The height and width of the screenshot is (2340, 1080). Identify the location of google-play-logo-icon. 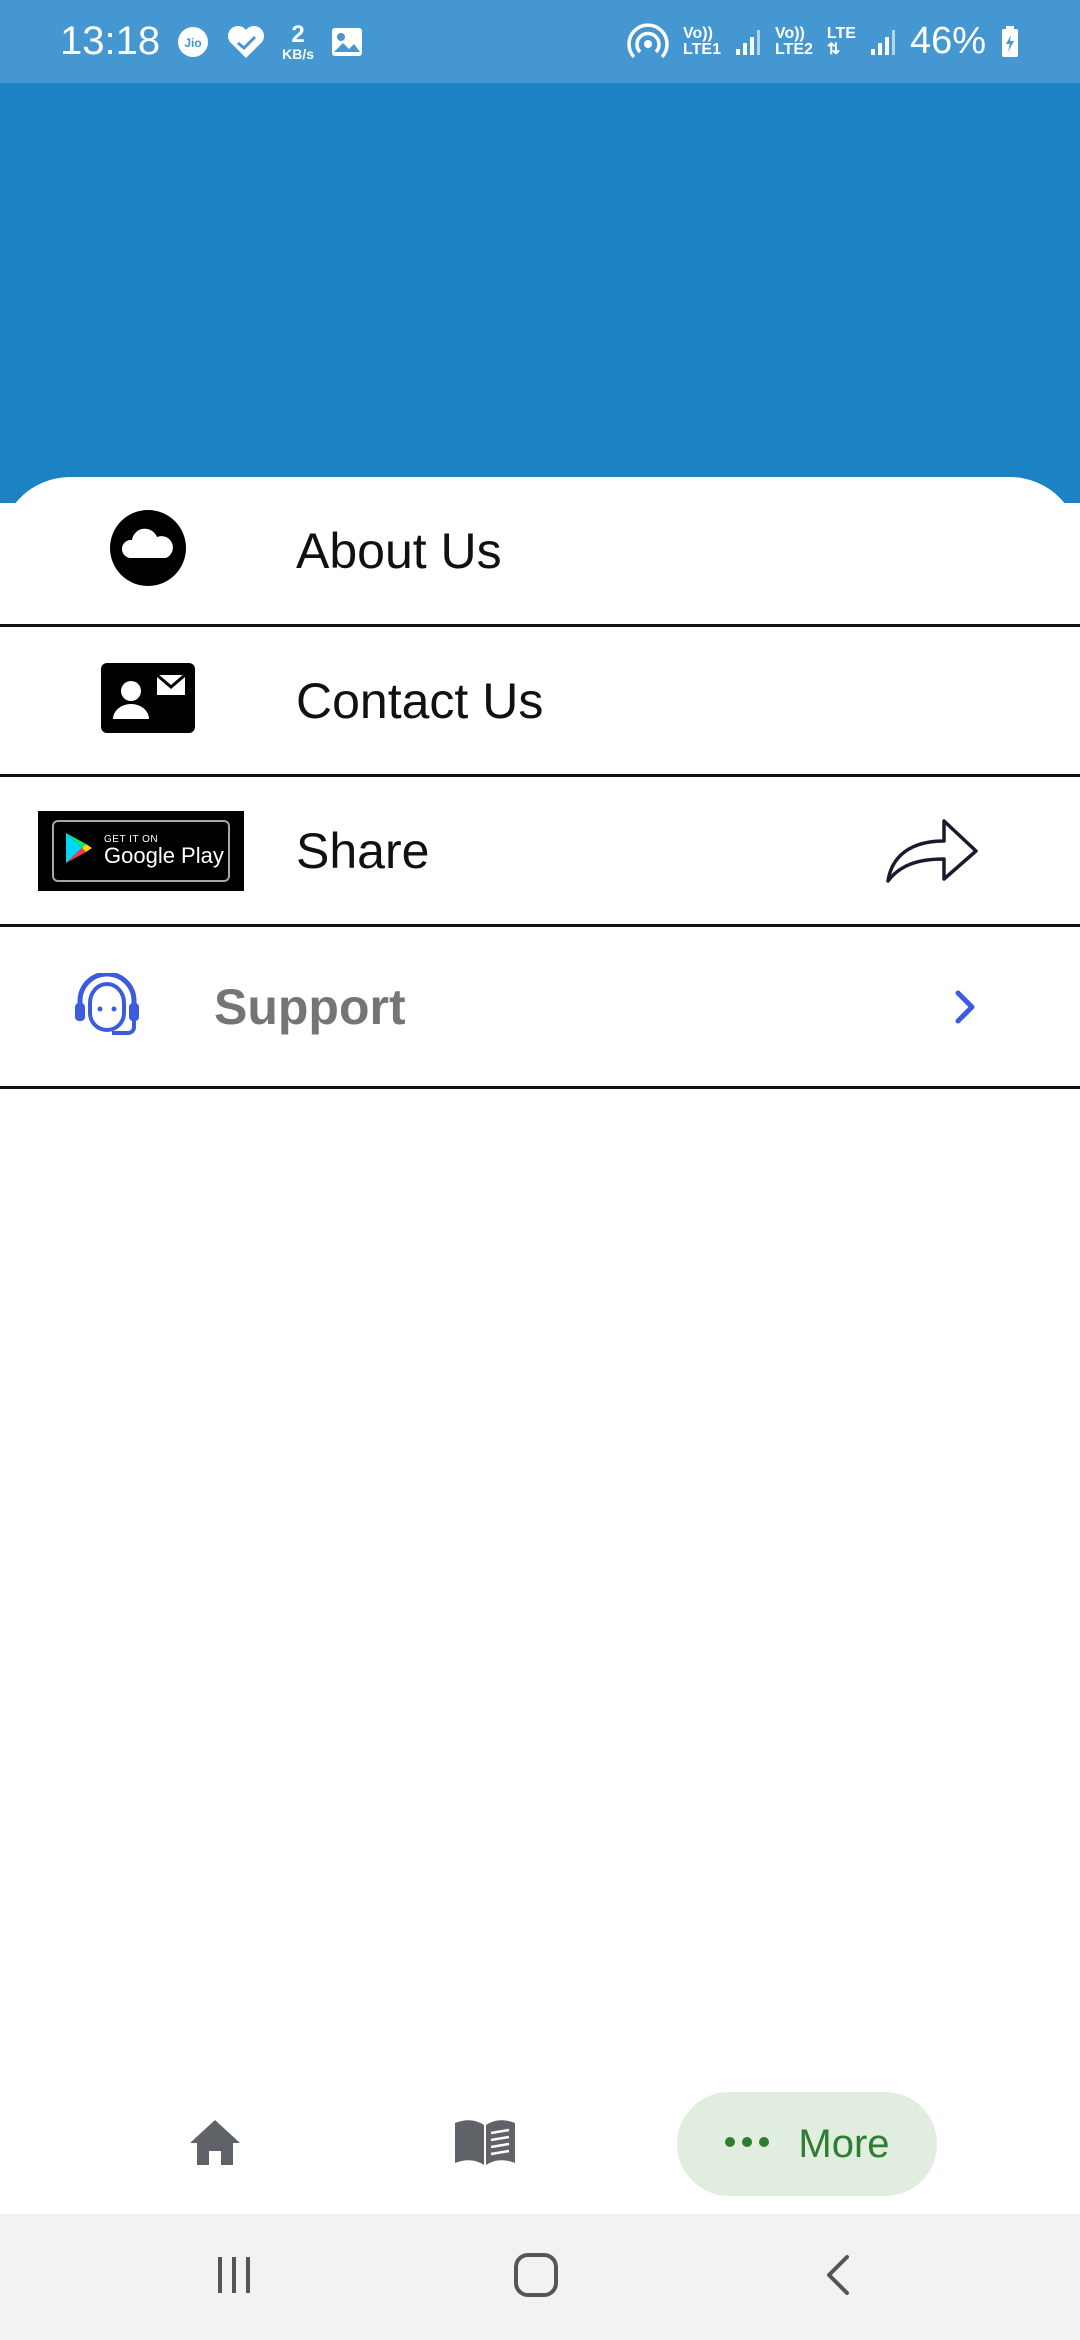
(79, 850).